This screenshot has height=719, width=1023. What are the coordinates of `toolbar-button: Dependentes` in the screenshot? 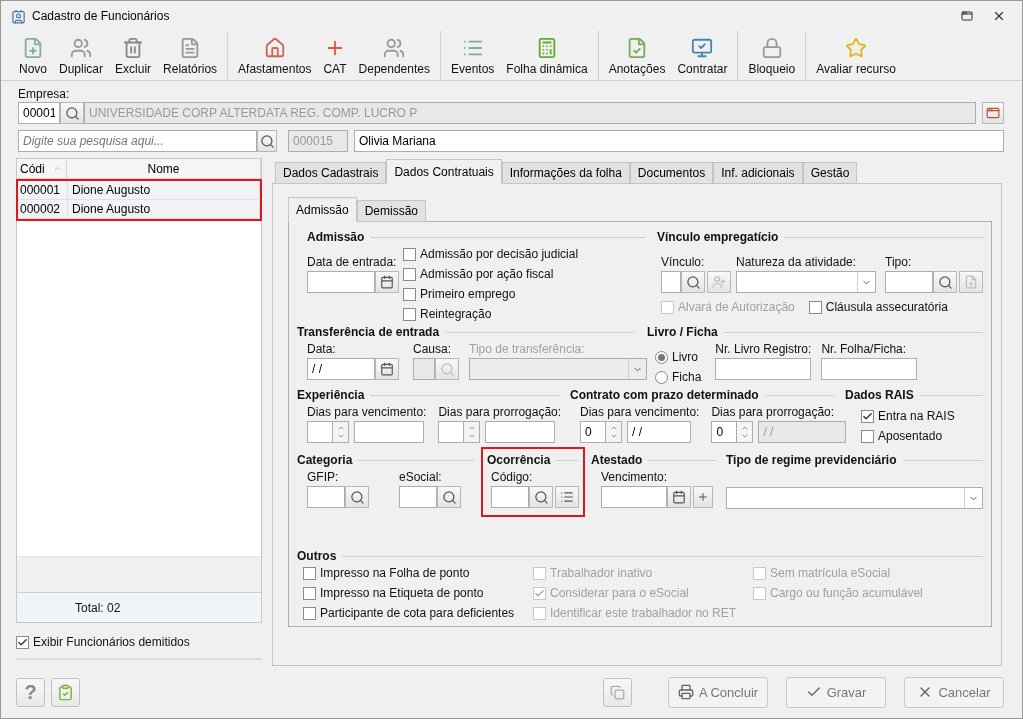 It's located at (394, 55).